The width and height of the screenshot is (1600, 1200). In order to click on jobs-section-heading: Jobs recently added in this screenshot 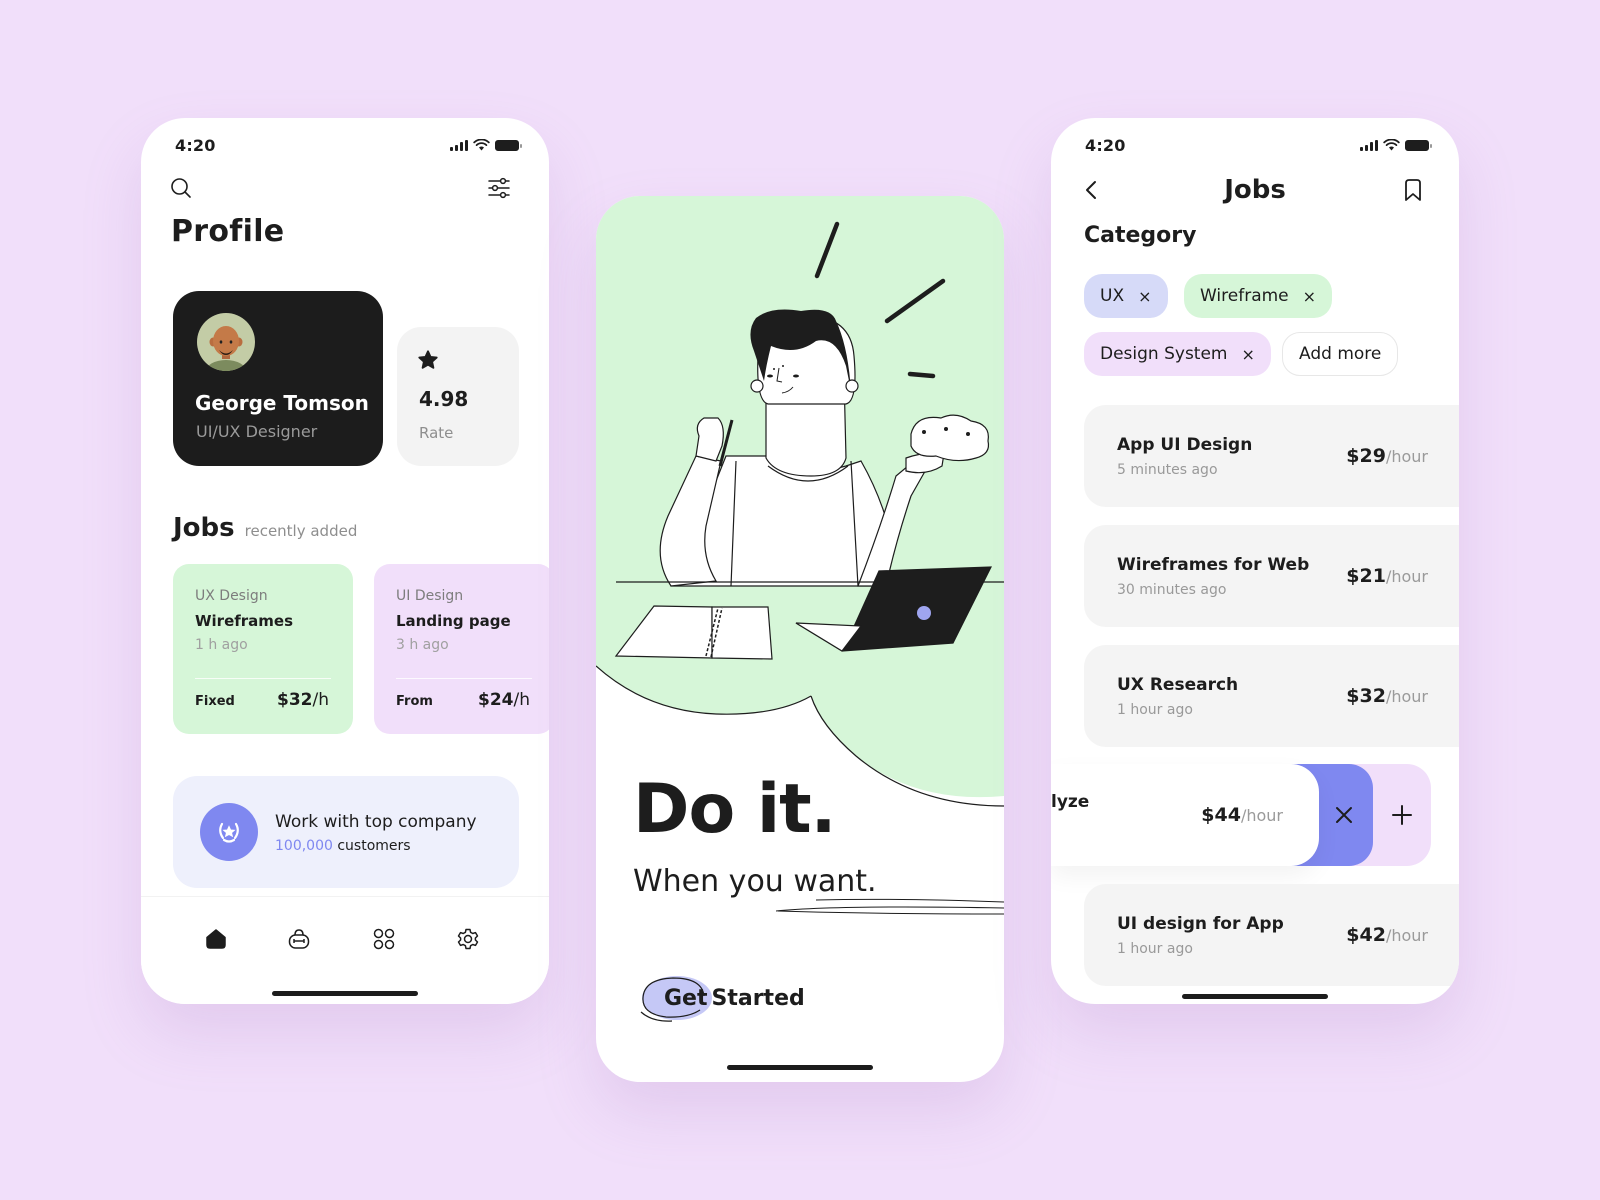, I will do `click(265, 528)`.